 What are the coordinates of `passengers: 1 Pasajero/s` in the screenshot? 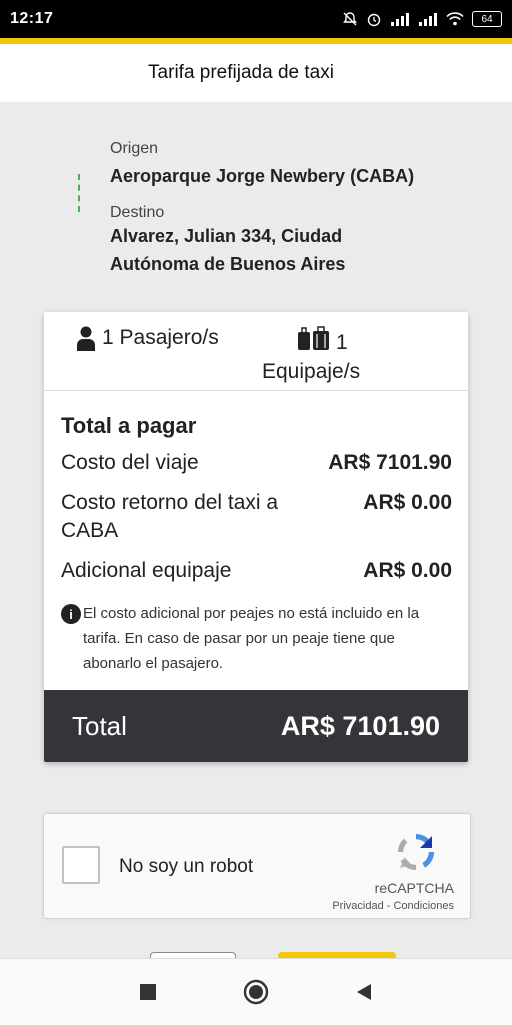 It's located at (150, 351).